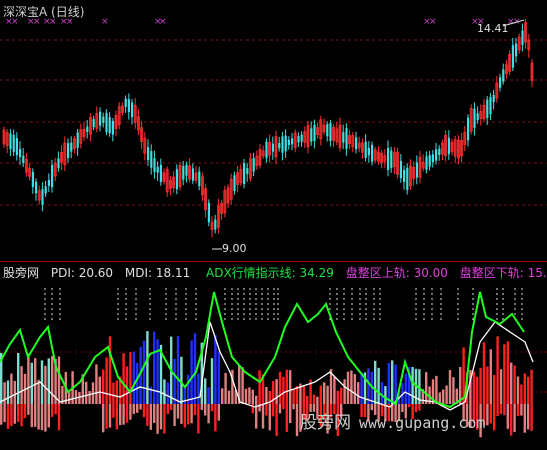 The height and width of the screenshot is (450, 547). What do you see at coordinates (422, 423) in the screenshot?
I see `watermark-site: www.gupang.com` at bounding box center [422, 423].